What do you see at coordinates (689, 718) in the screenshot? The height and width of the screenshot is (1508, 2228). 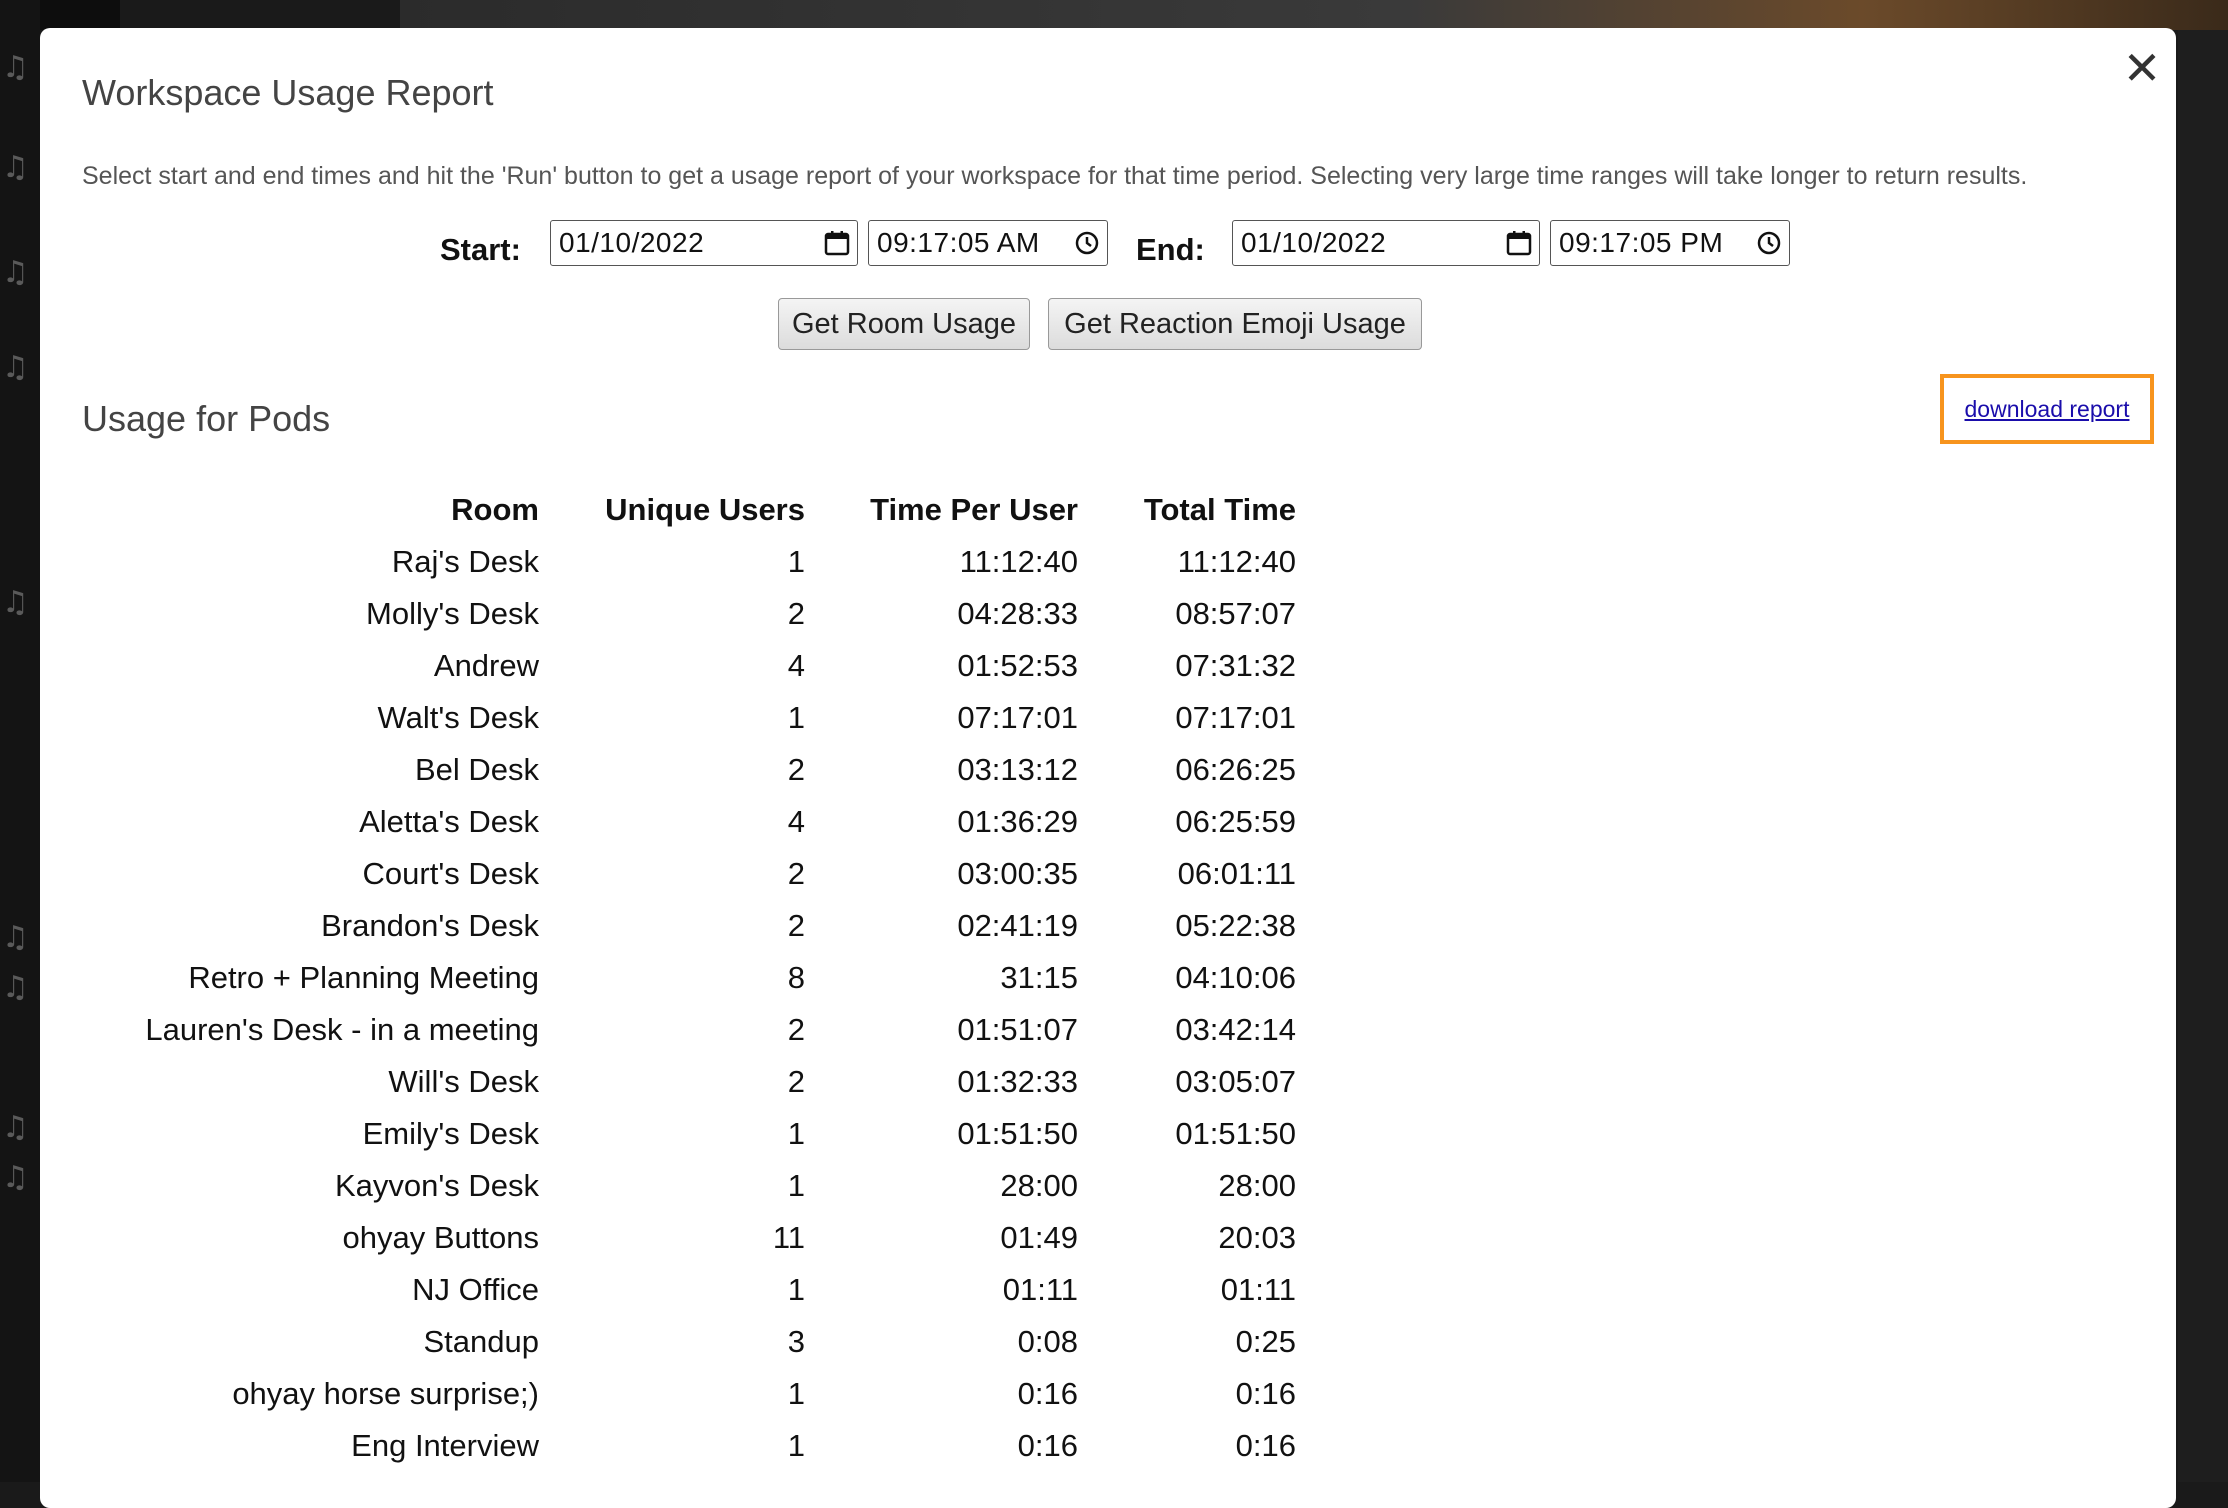 I see `table-row: Walt's Desk 1 07:17:01 07:17:01` at bounding box center [689, 718].